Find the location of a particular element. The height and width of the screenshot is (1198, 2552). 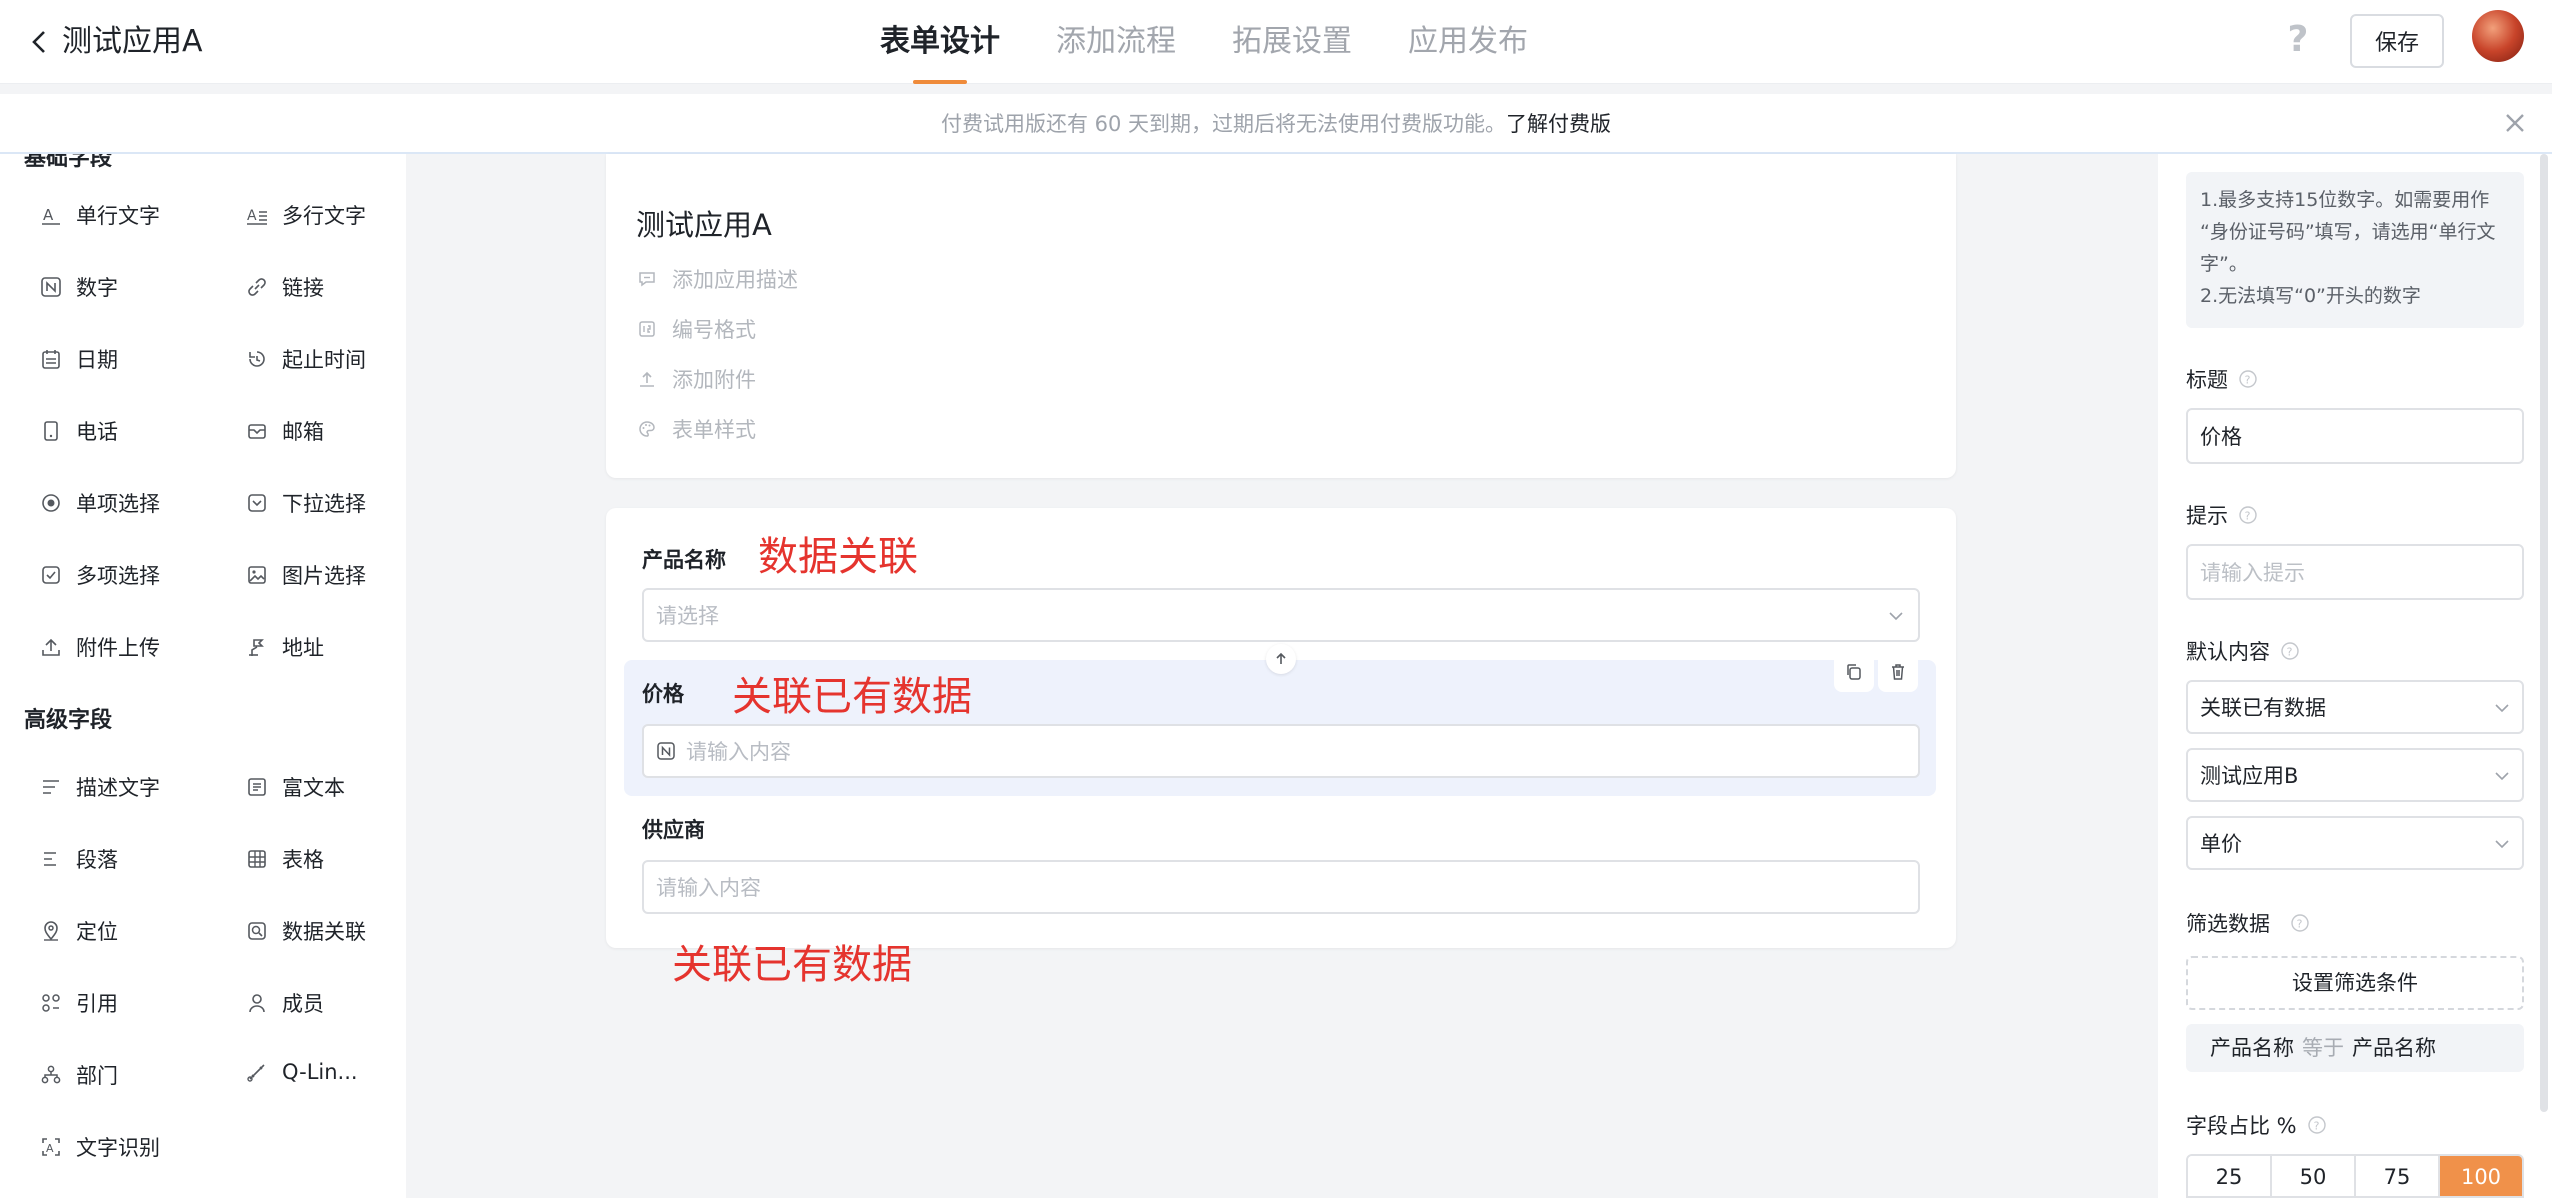

ratio-option-50: 50 is located at coordinates (2314, 1176).